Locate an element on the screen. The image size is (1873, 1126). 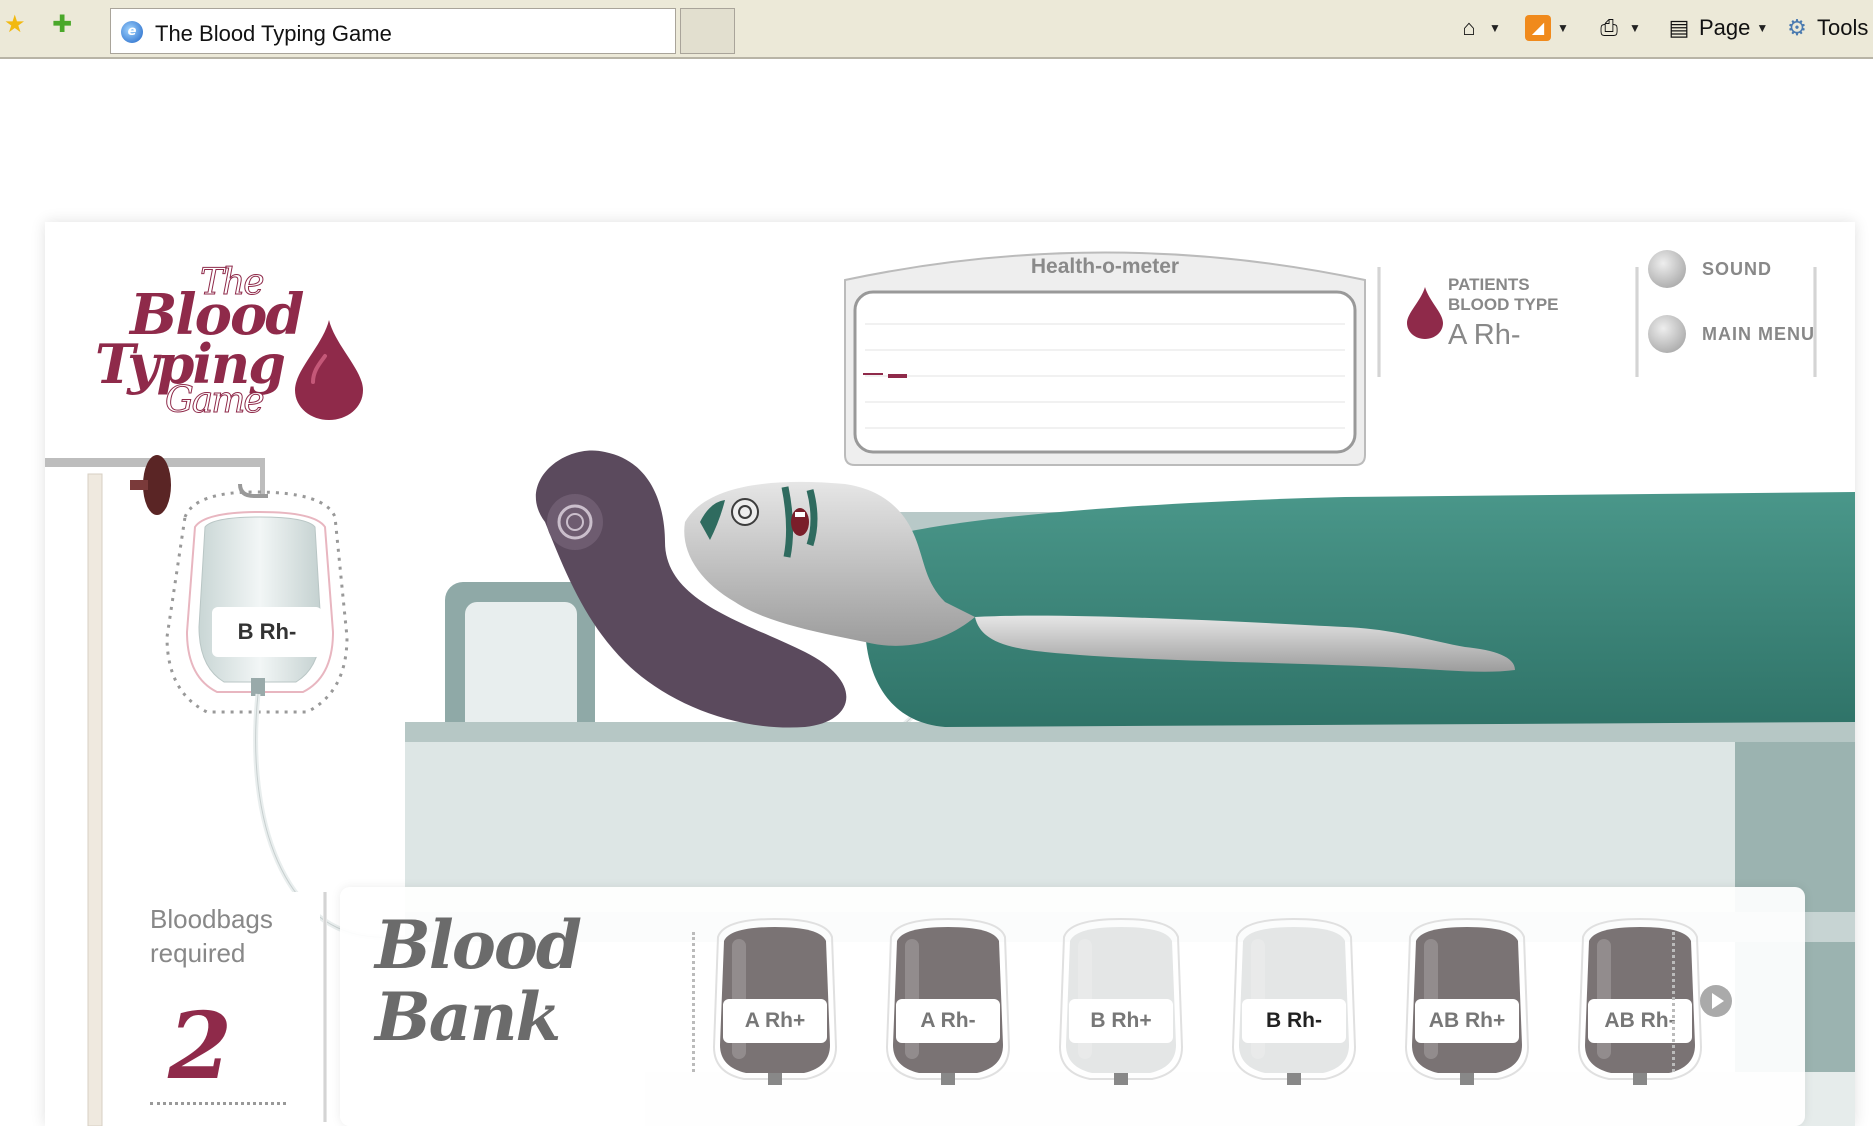
game-logo: The Blood Typing Game is located at coordinates (230, 342).